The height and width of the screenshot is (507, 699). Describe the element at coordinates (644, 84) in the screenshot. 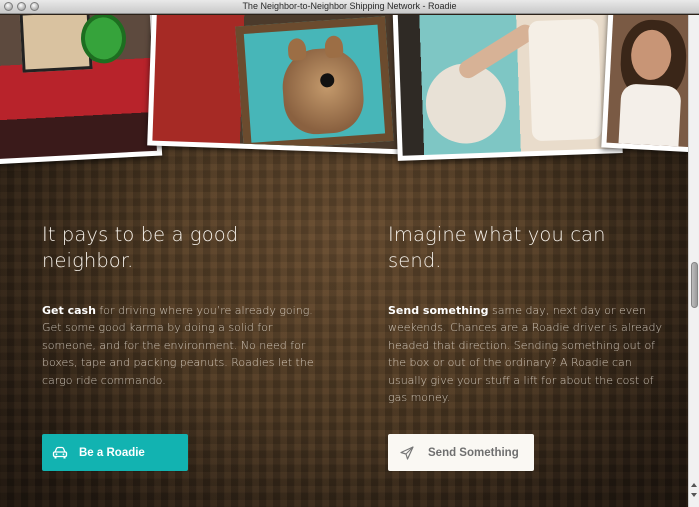

I see `hero-photo-smiling-woman` at that location.